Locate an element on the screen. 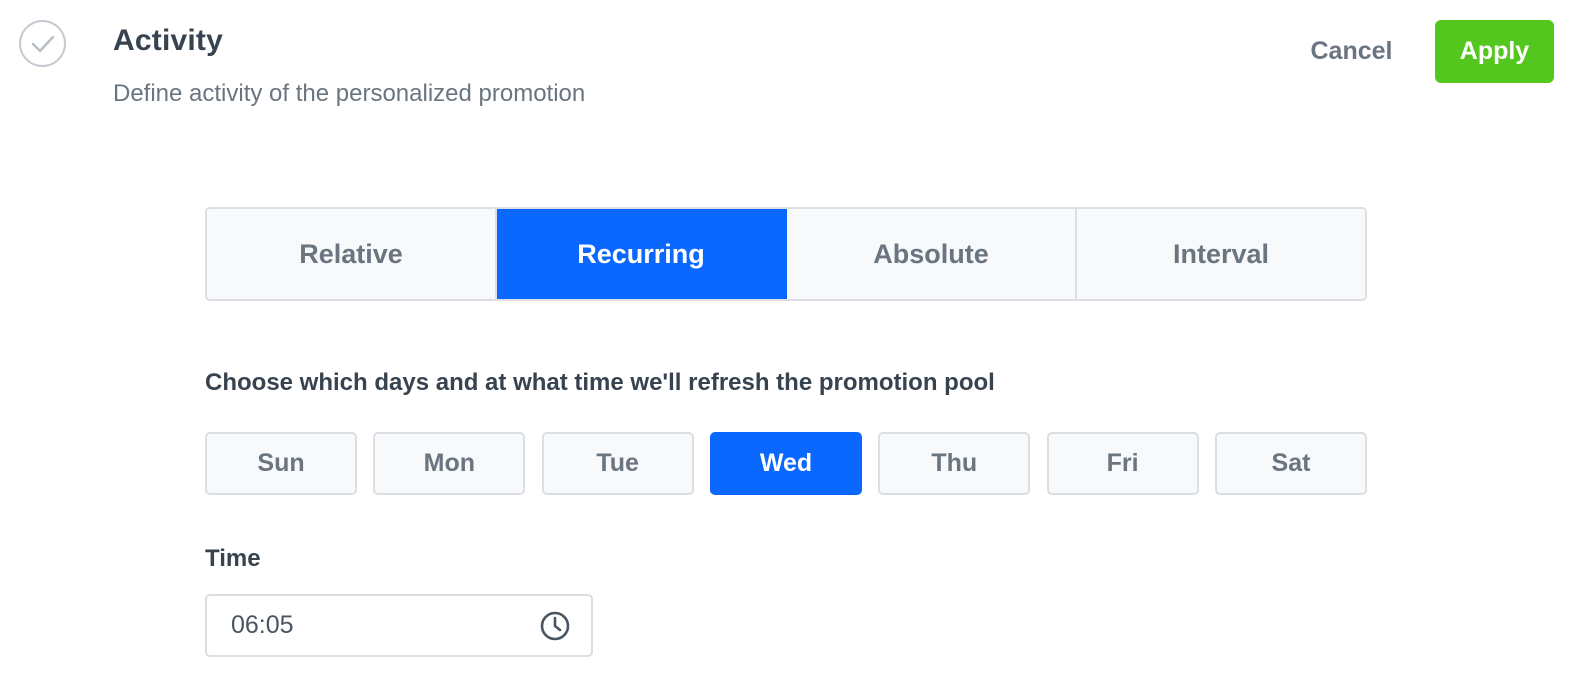 The width and height of the screenshot is (1586, 700). check-circle-icon is located at coordinates (42, 43).